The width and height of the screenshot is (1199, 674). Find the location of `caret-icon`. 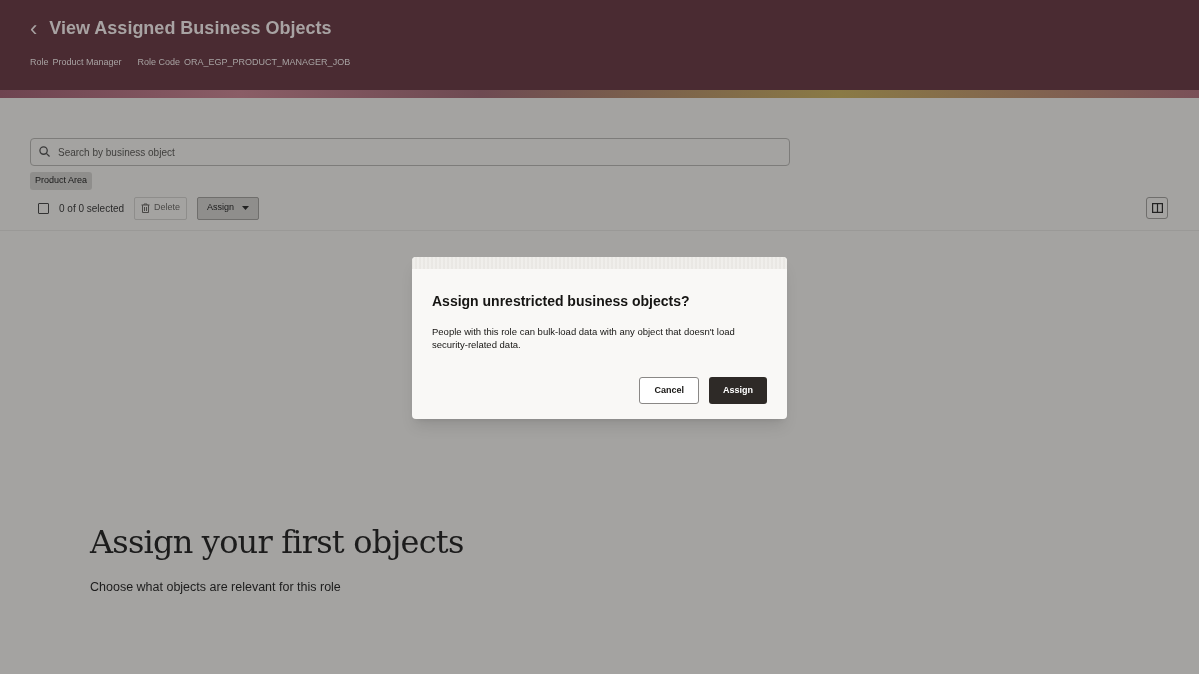

caret-icon is located at coordinates (246, 208).